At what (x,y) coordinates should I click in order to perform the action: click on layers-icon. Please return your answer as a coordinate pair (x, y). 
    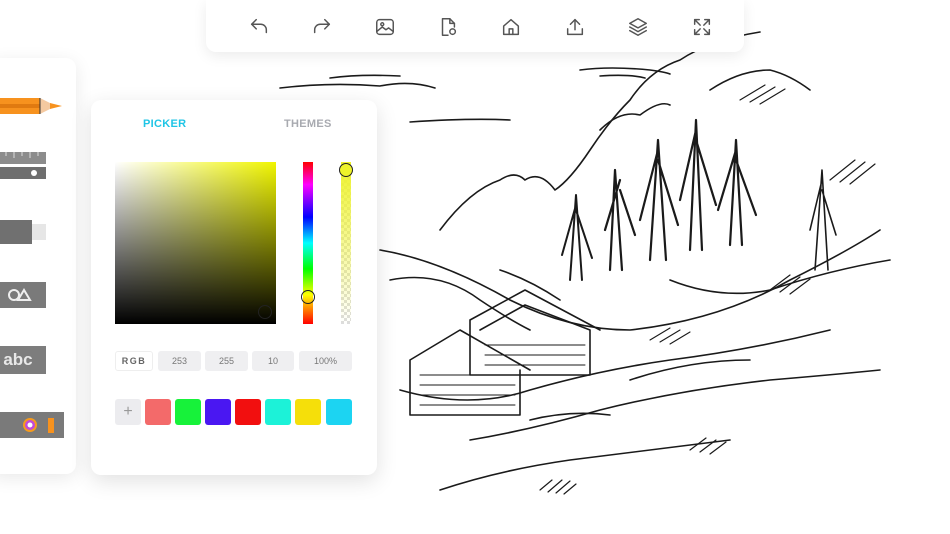
    Looking at the image, I should click on (638, 27).